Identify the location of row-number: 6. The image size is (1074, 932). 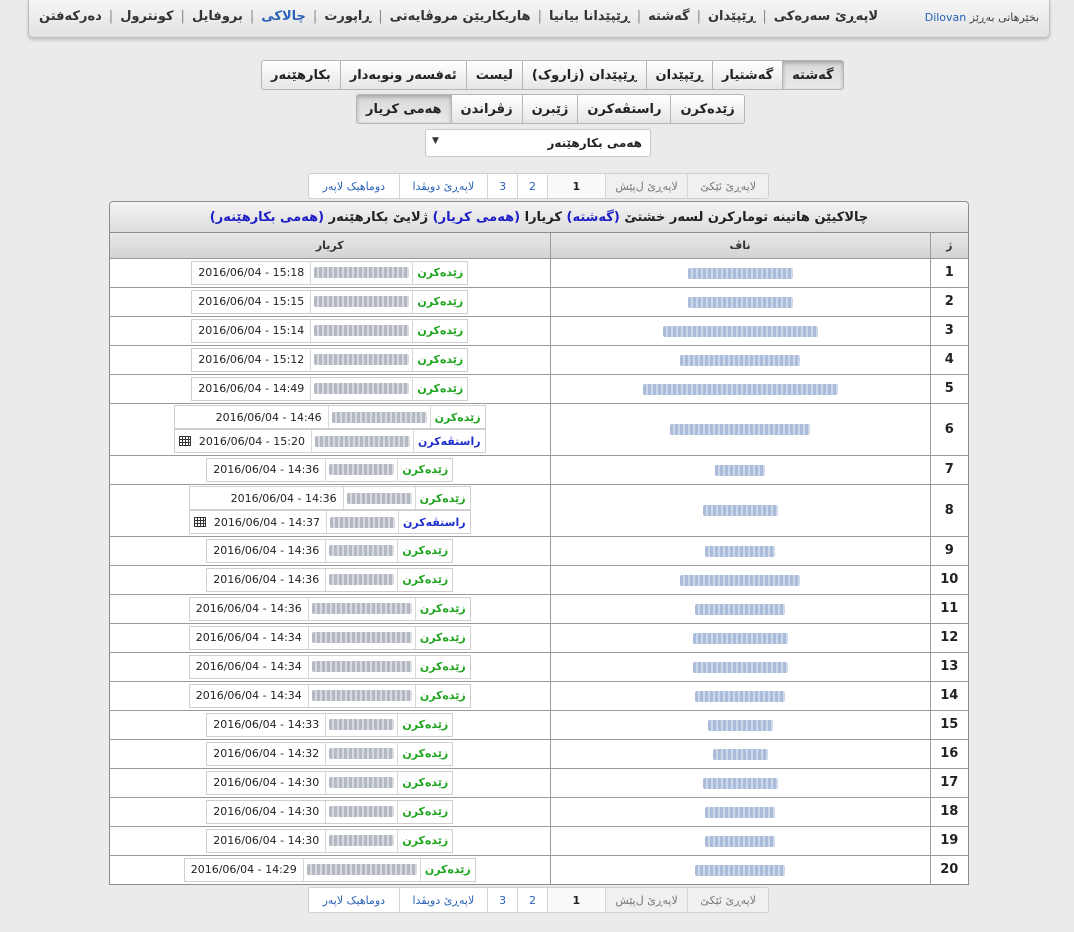
(948, 429).